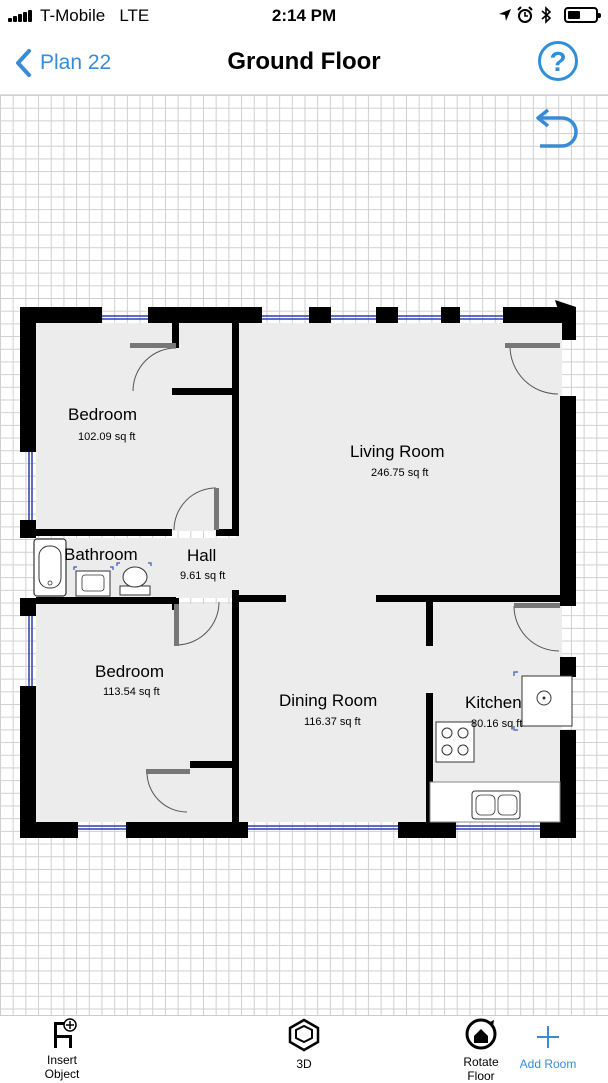 The image size is (608, 1083). What do you see at coordinates (332, 722) in the screenshot?
I see `room-area-dining-room: 116.37 sq ft` at bounding box center [332, 722].